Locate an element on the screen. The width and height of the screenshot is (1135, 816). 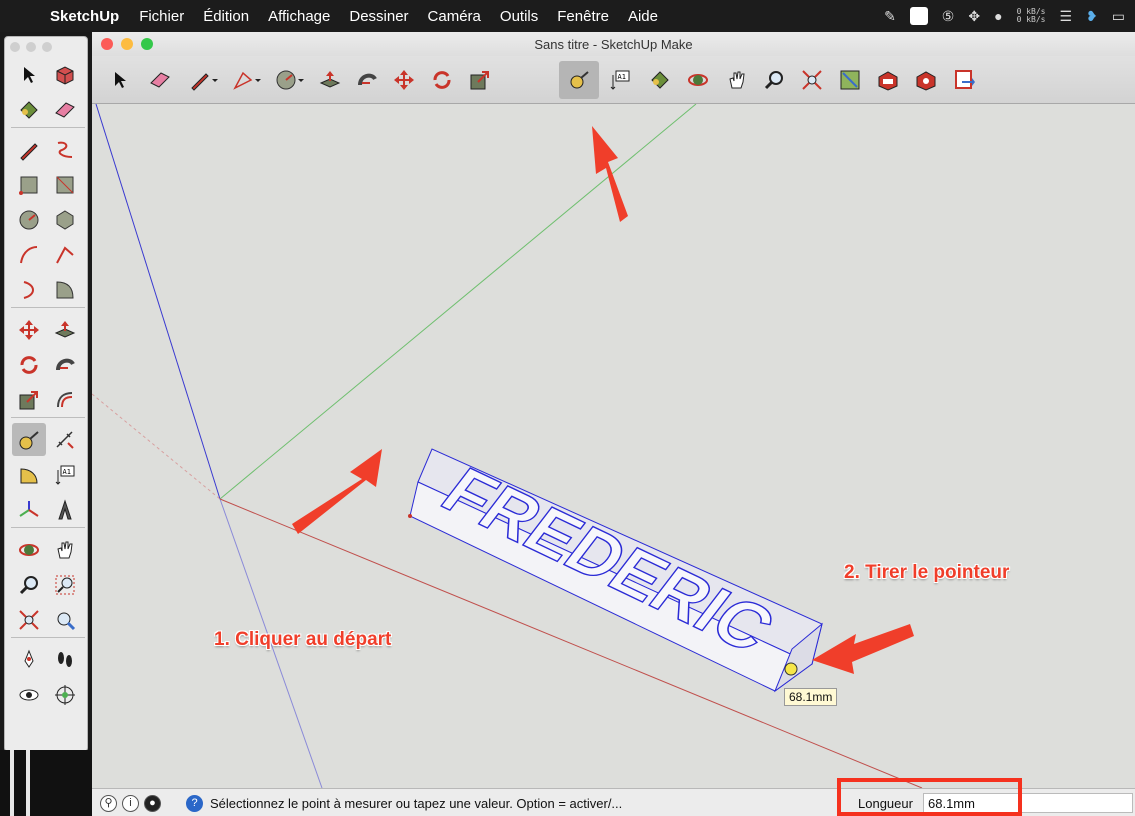
menu-dessiner: Dessiner is located at coordinates (378, 16).